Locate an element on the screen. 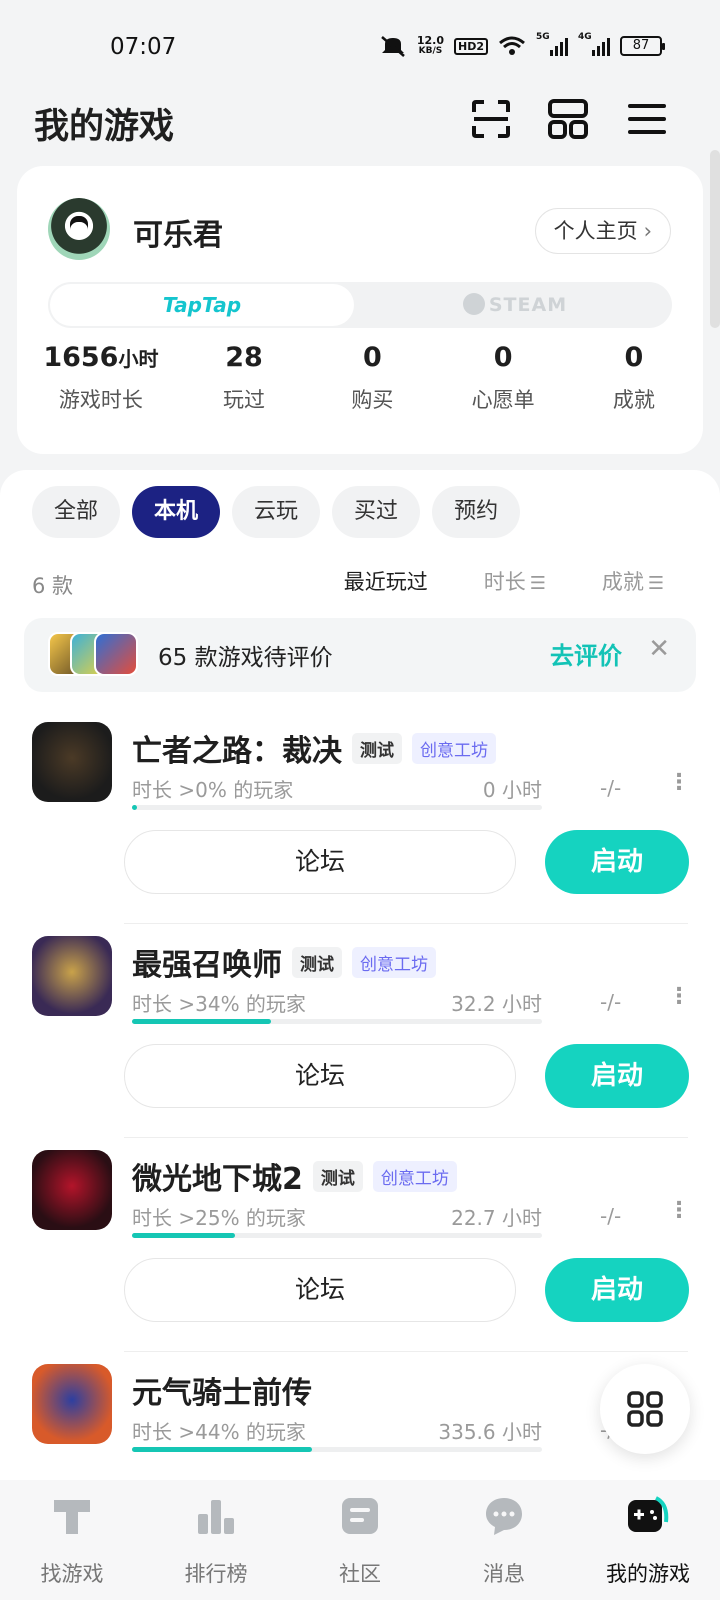  homepage-button: 个人主页 › is located at coordinates (602, 231).